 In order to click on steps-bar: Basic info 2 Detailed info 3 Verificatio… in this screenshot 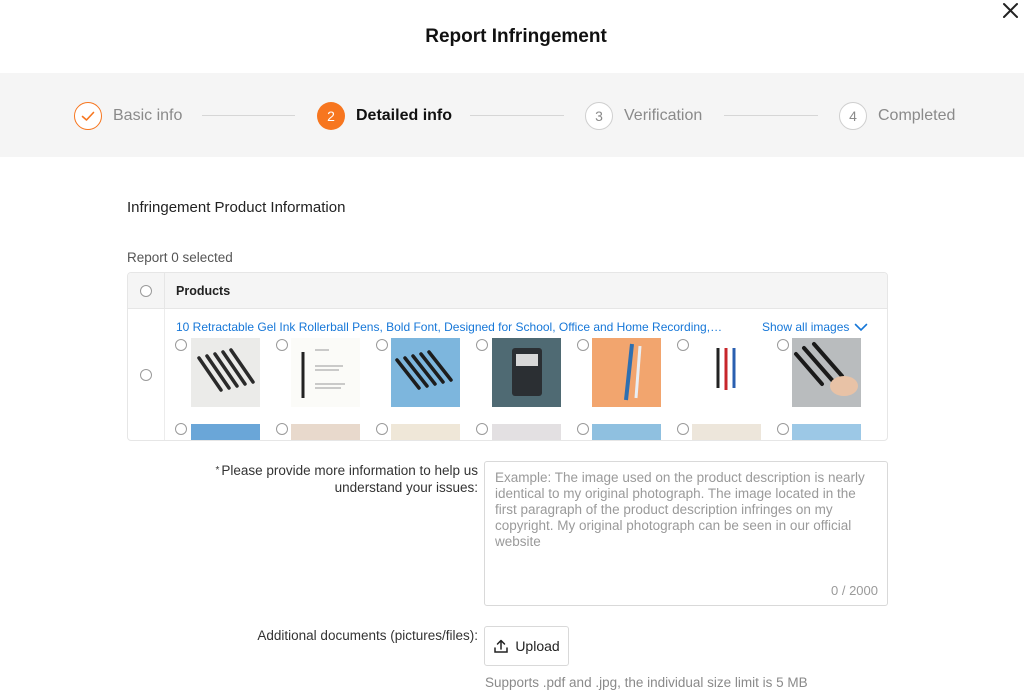, I will do `click(512, 115)`.